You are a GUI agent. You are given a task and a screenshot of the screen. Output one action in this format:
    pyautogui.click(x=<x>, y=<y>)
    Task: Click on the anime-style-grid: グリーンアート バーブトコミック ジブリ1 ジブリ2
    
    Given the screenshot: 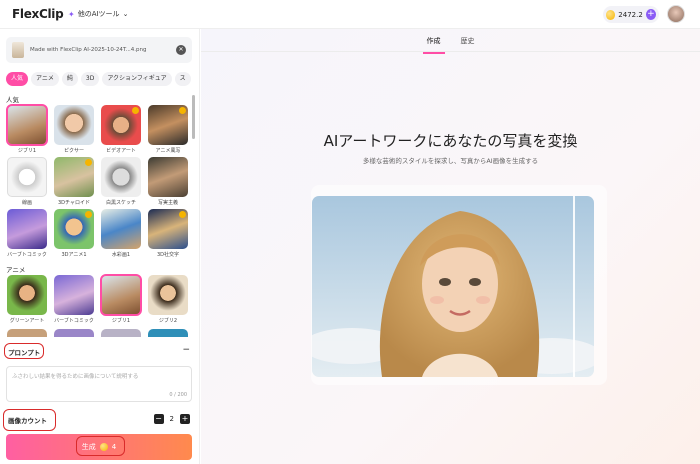 What is the action you would take?
    pyautogui.click(x=97, y=300)
    